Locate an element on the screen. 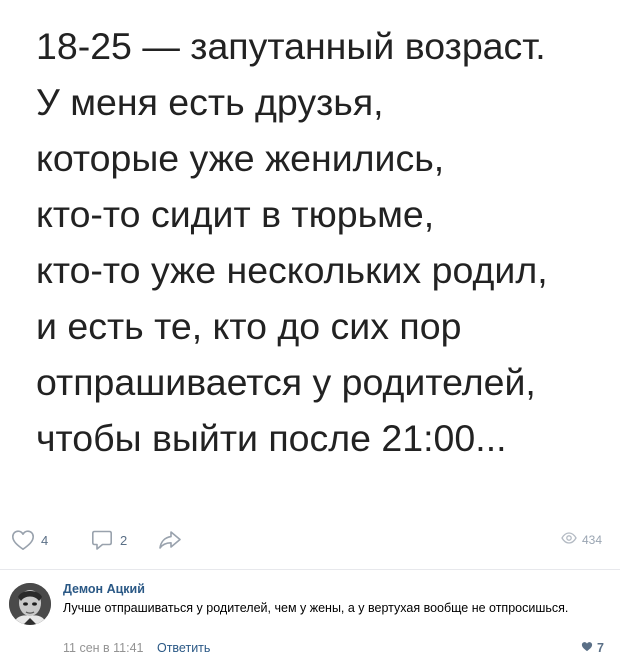 Image resolution: width=620 pixels, height=669 pixels. comment-like-count: 7 is located at coordinates (600, 648).